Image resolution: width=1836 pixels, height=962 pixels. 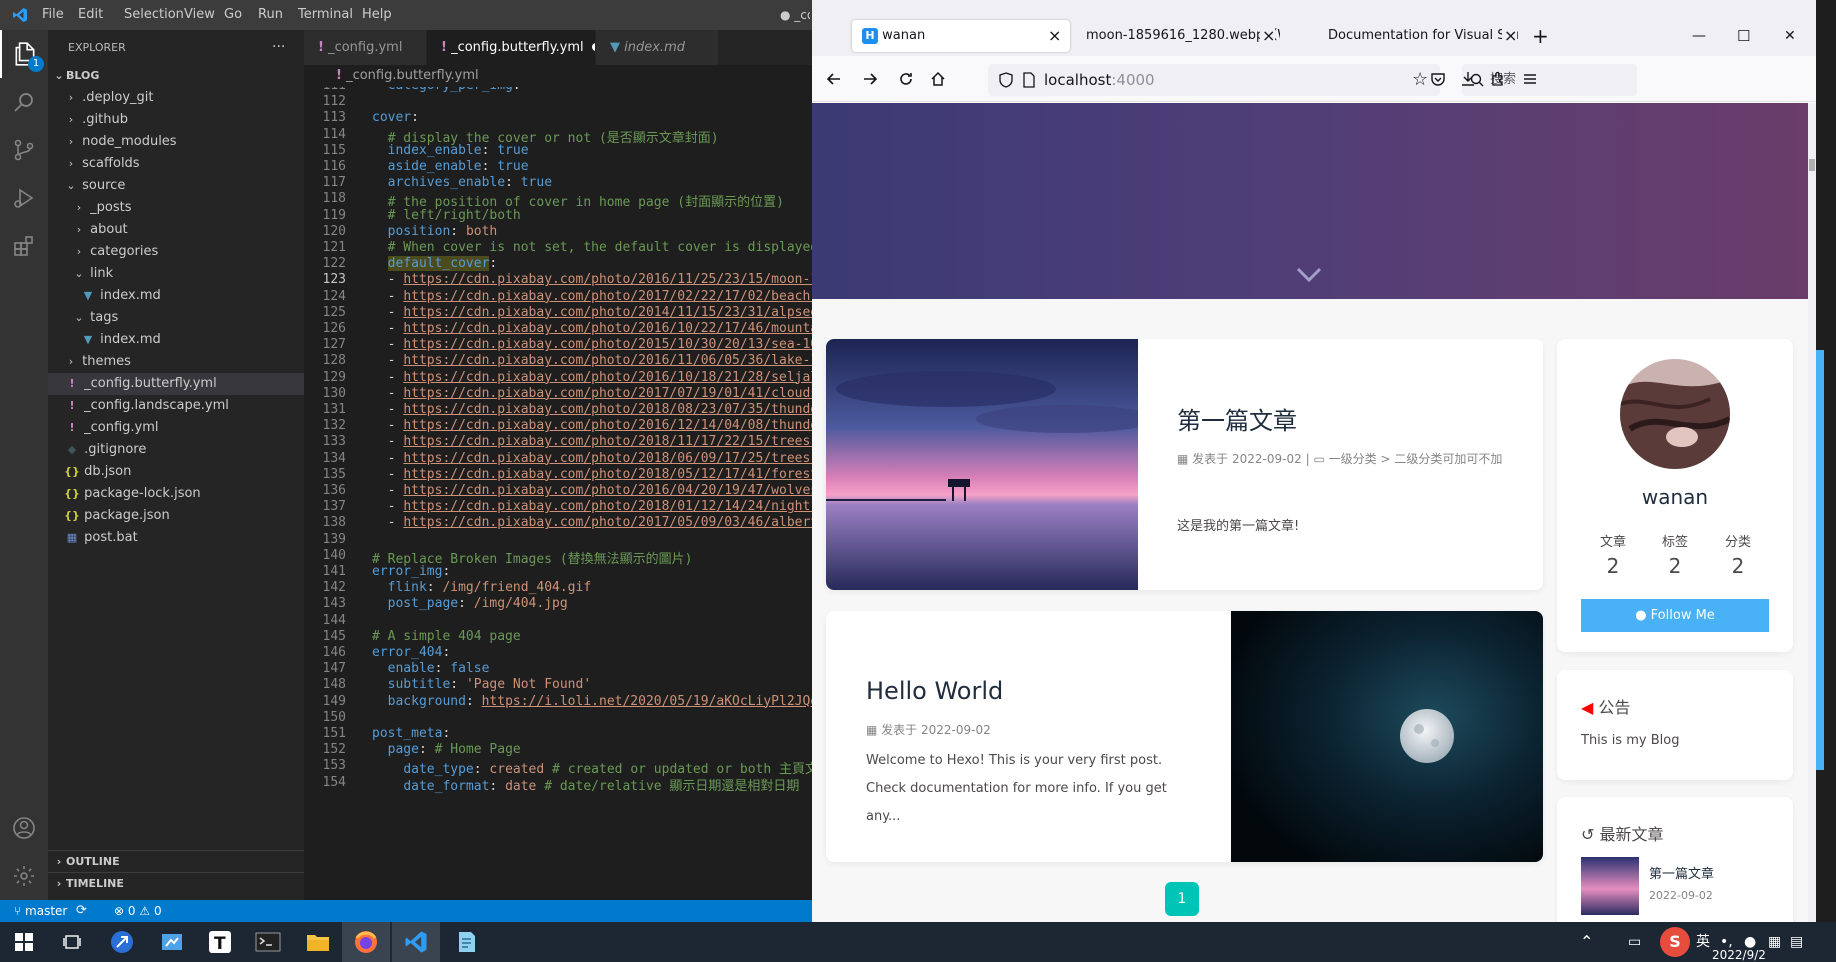 I want to click on code-line: page: # Home Page, so click(x=446, y=749).